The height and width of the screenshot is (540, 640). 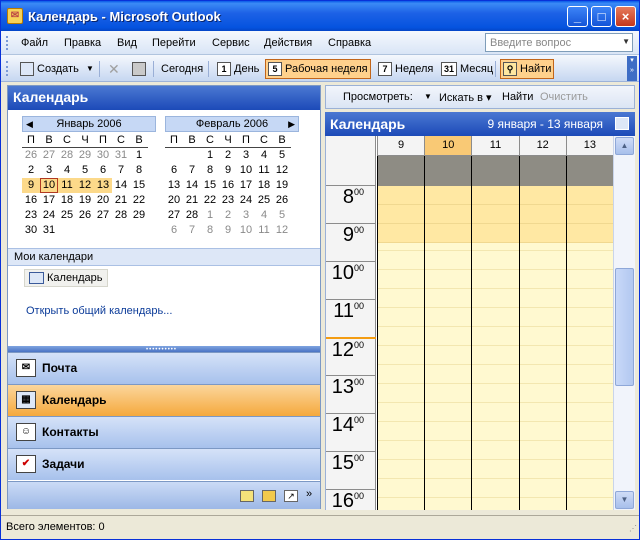 I want to click on week-view-button: 7 Неделя, so click(x=405, y=69).